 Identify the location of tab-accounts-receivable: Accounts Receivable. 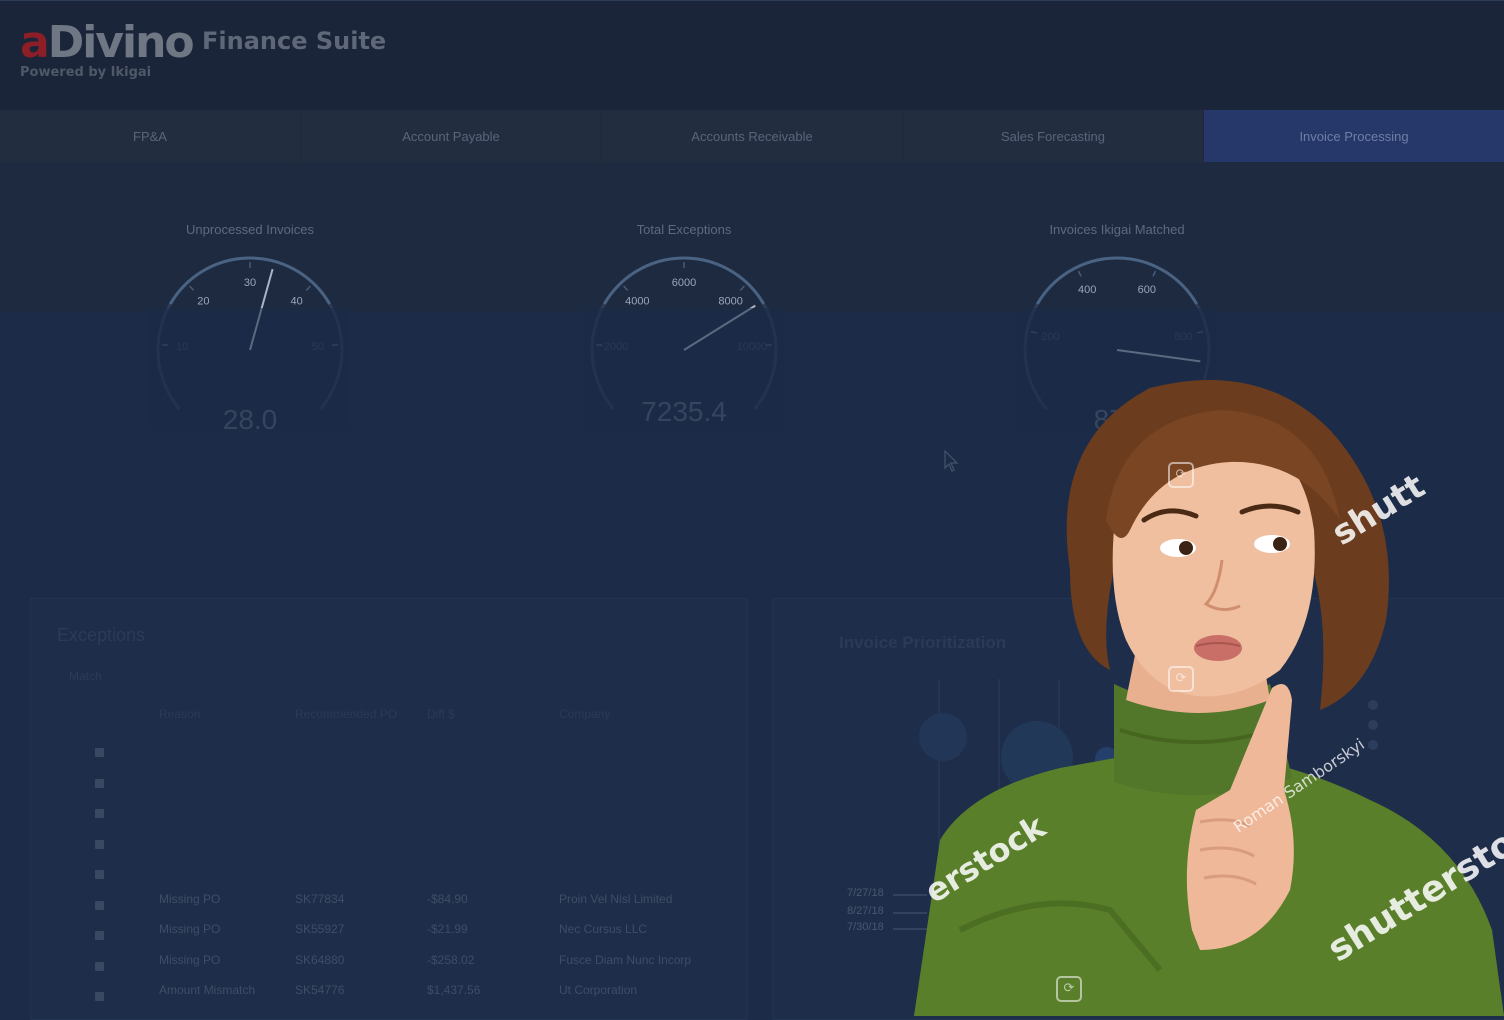
(752, 136).